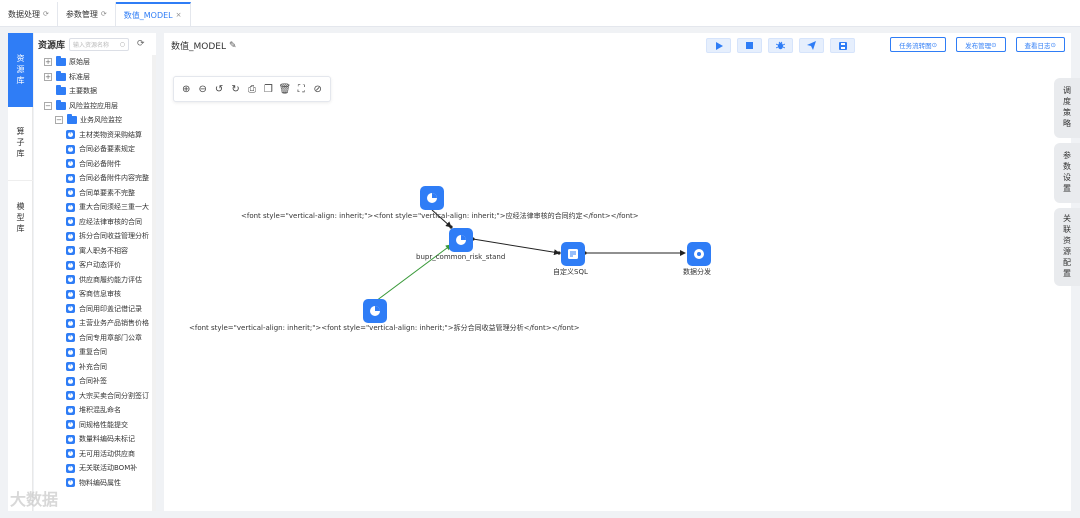 The image size is (1080, 518). I want to click on tree-folder: − 业务风险监控, so click(95, 120).